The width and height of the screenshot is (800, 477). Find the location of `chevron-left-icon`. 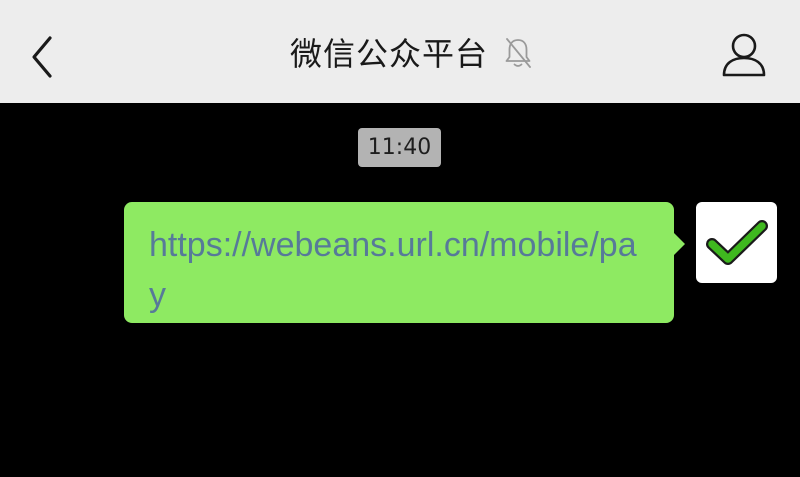

chevron-left-icon is located at coordinates (42, 57).